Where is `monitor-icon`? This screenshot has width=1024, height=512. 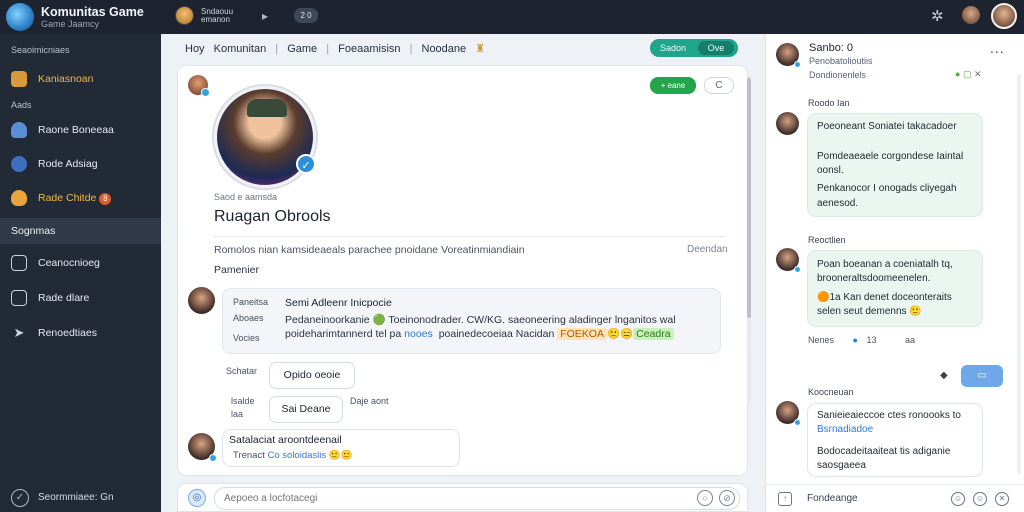
monitor-icon is located at coordinates (19, 263).